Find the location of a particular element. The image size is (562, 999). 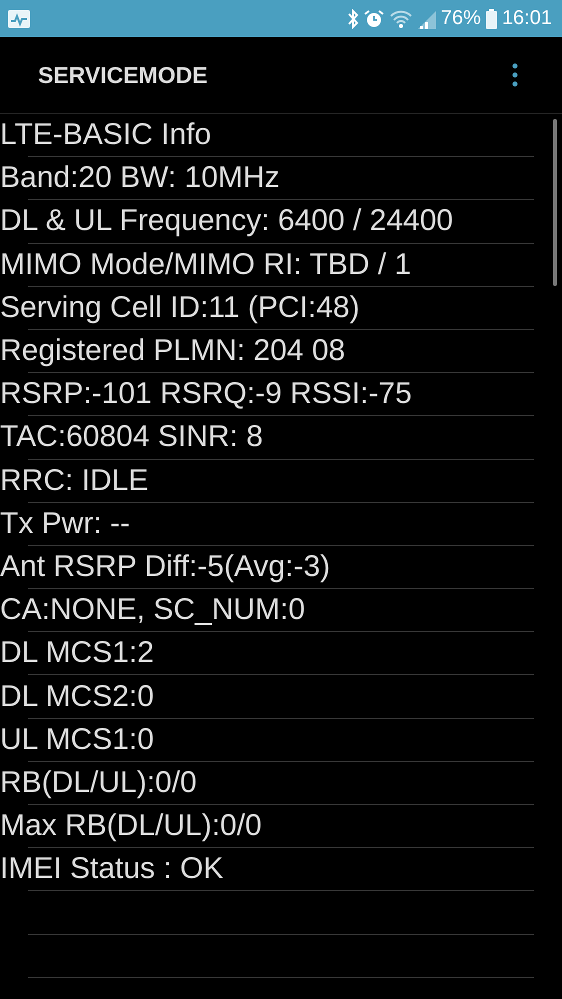

info-line: Tx Pwr: -- is located at coordinates (65, 523).